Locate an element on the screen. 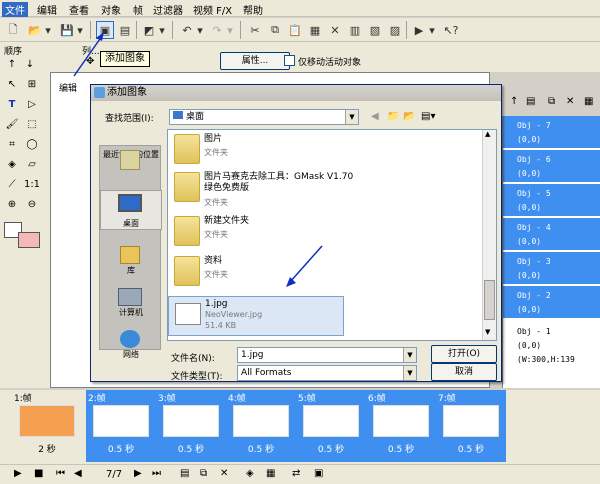  frame-card: 6:帧 0.5 秒 is located at coordinates (401, 426).